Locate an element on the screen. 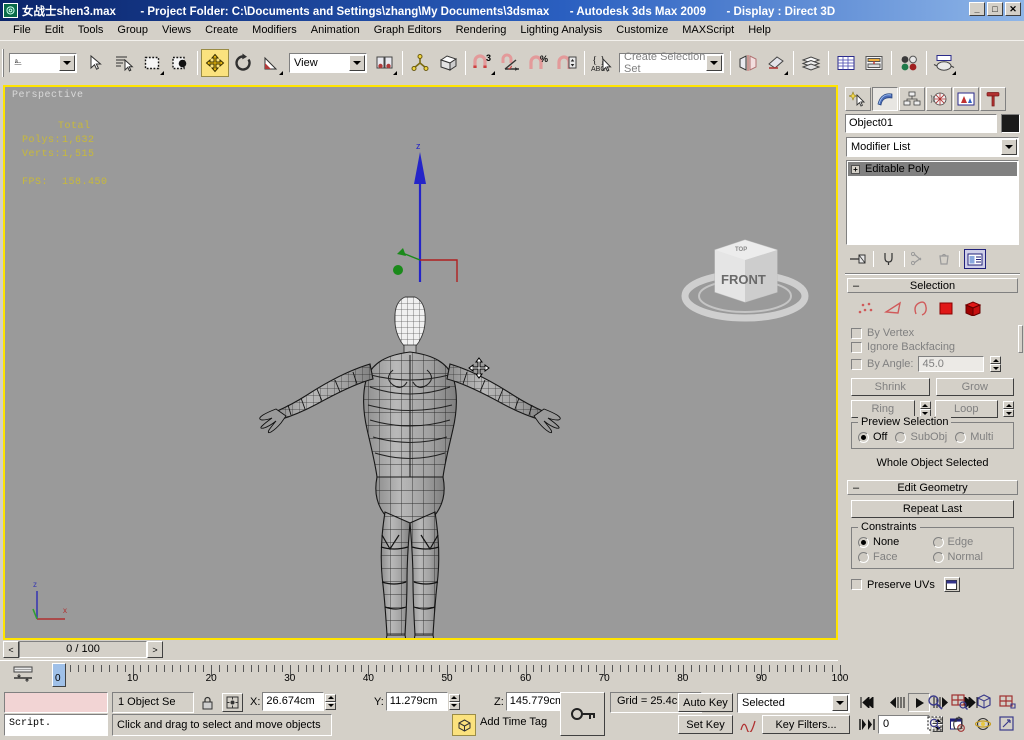 Image resolution: width=1024 pixels, height=740 pixels. absolute-relative-transform-toggle is located at coordinates (232, 702).